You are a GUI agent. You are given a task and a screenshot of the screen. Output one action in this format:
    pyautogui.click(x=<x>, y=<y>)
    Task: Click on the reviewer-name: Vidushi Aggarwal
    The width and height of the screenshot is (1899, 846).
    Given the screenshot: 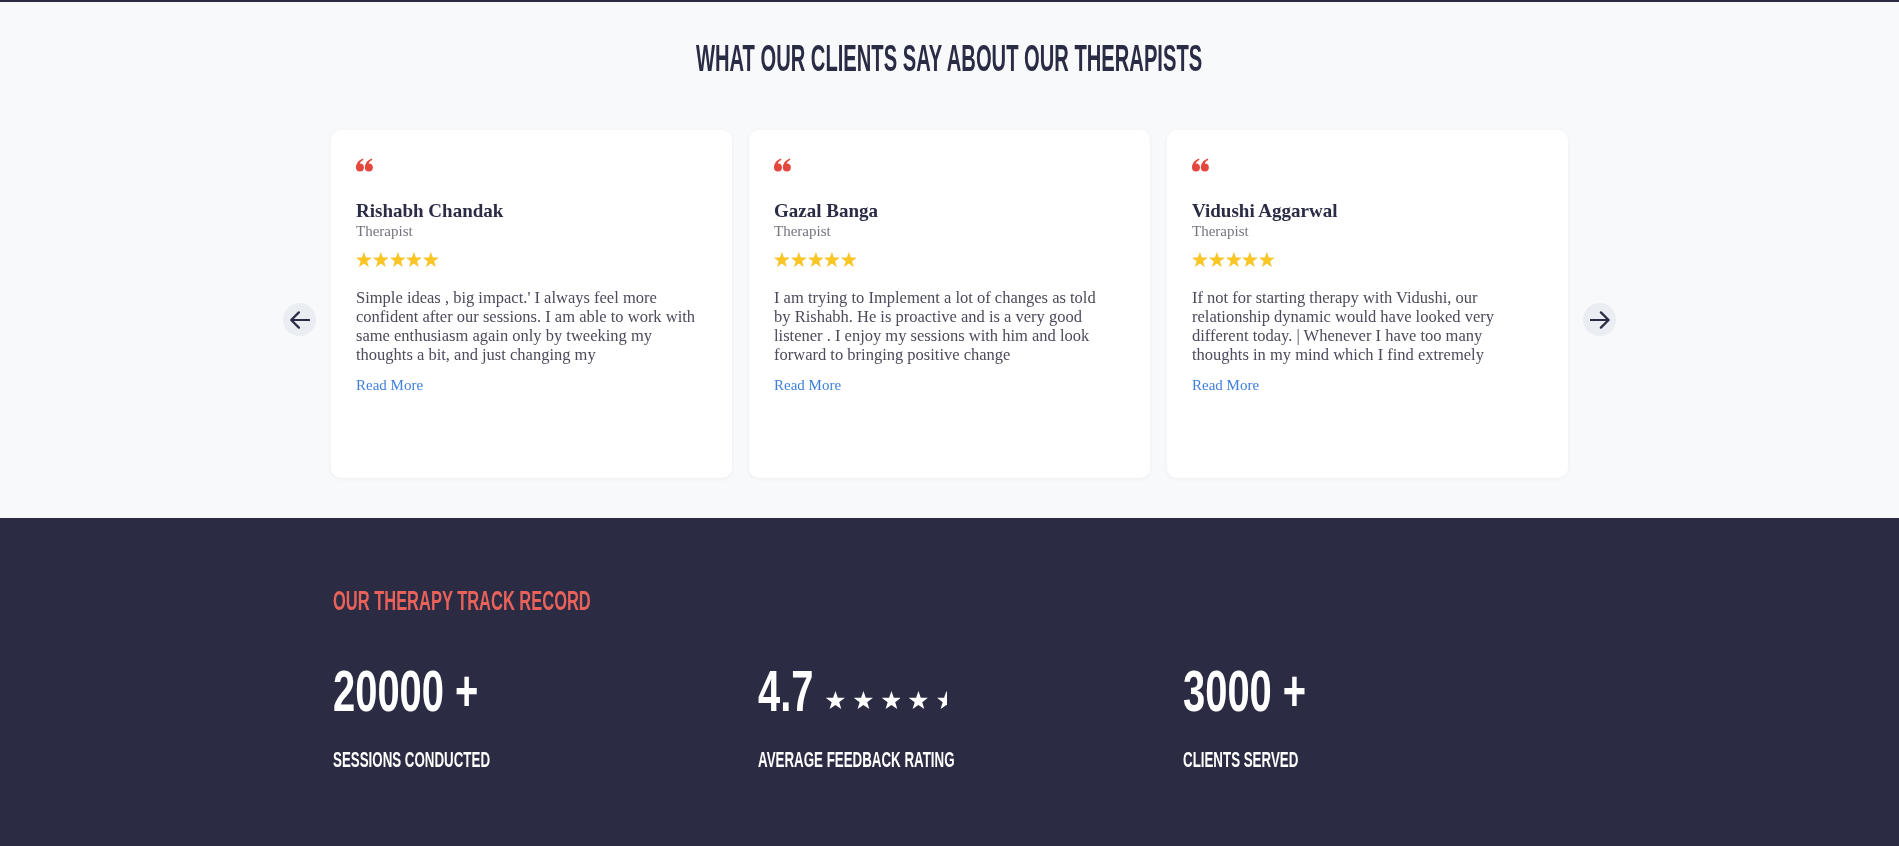 What is the action you would take?
    pyautogui.click(x=1265, y=211)
    